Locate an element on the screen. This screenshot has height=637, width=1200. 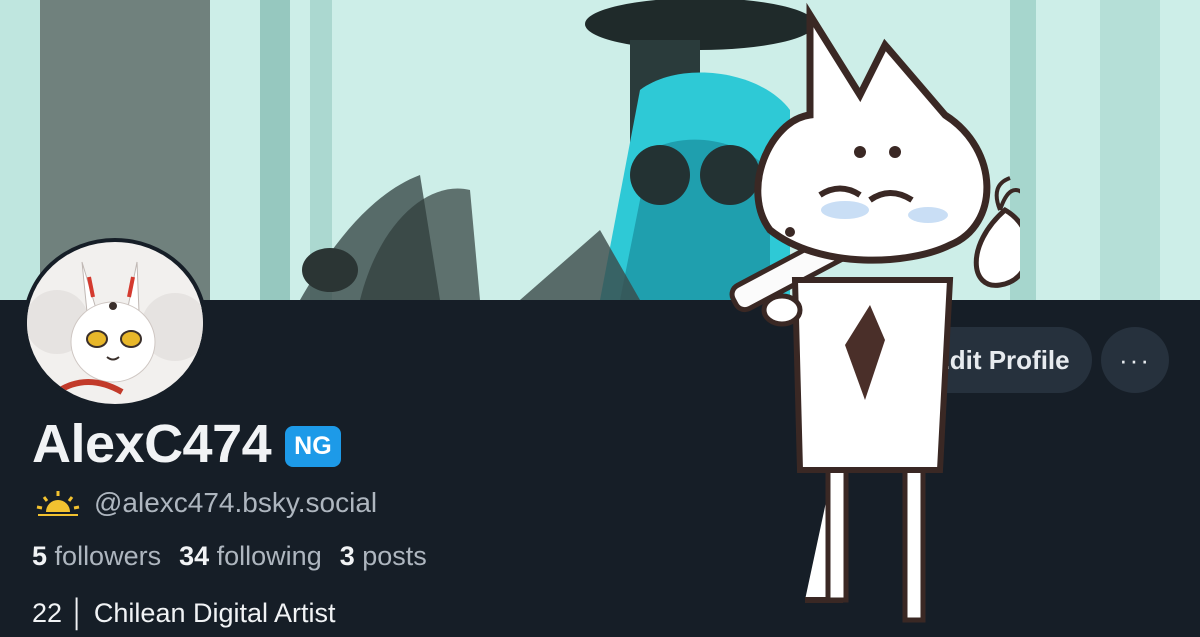
sun-icon is located at coordinates (58, 503).